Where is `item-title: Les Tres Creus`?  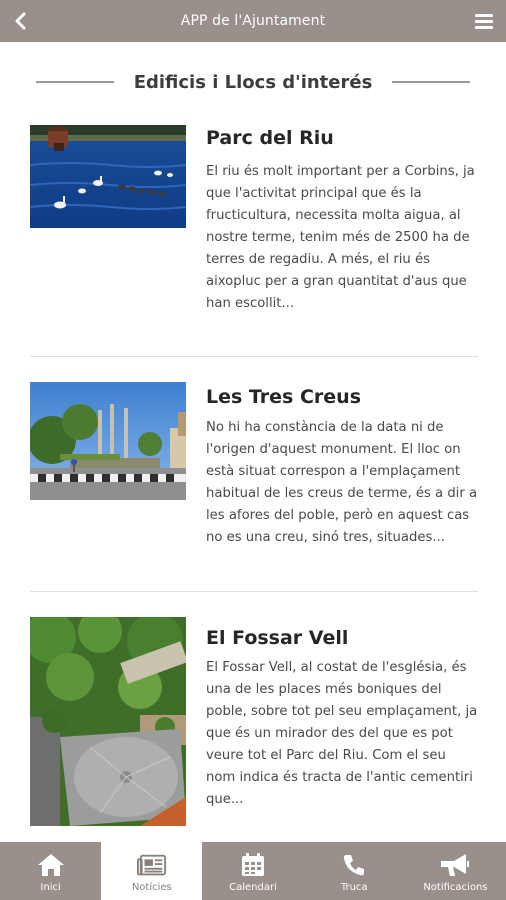 item-title: Les Tres Creus is located at coordinates (342, 397).